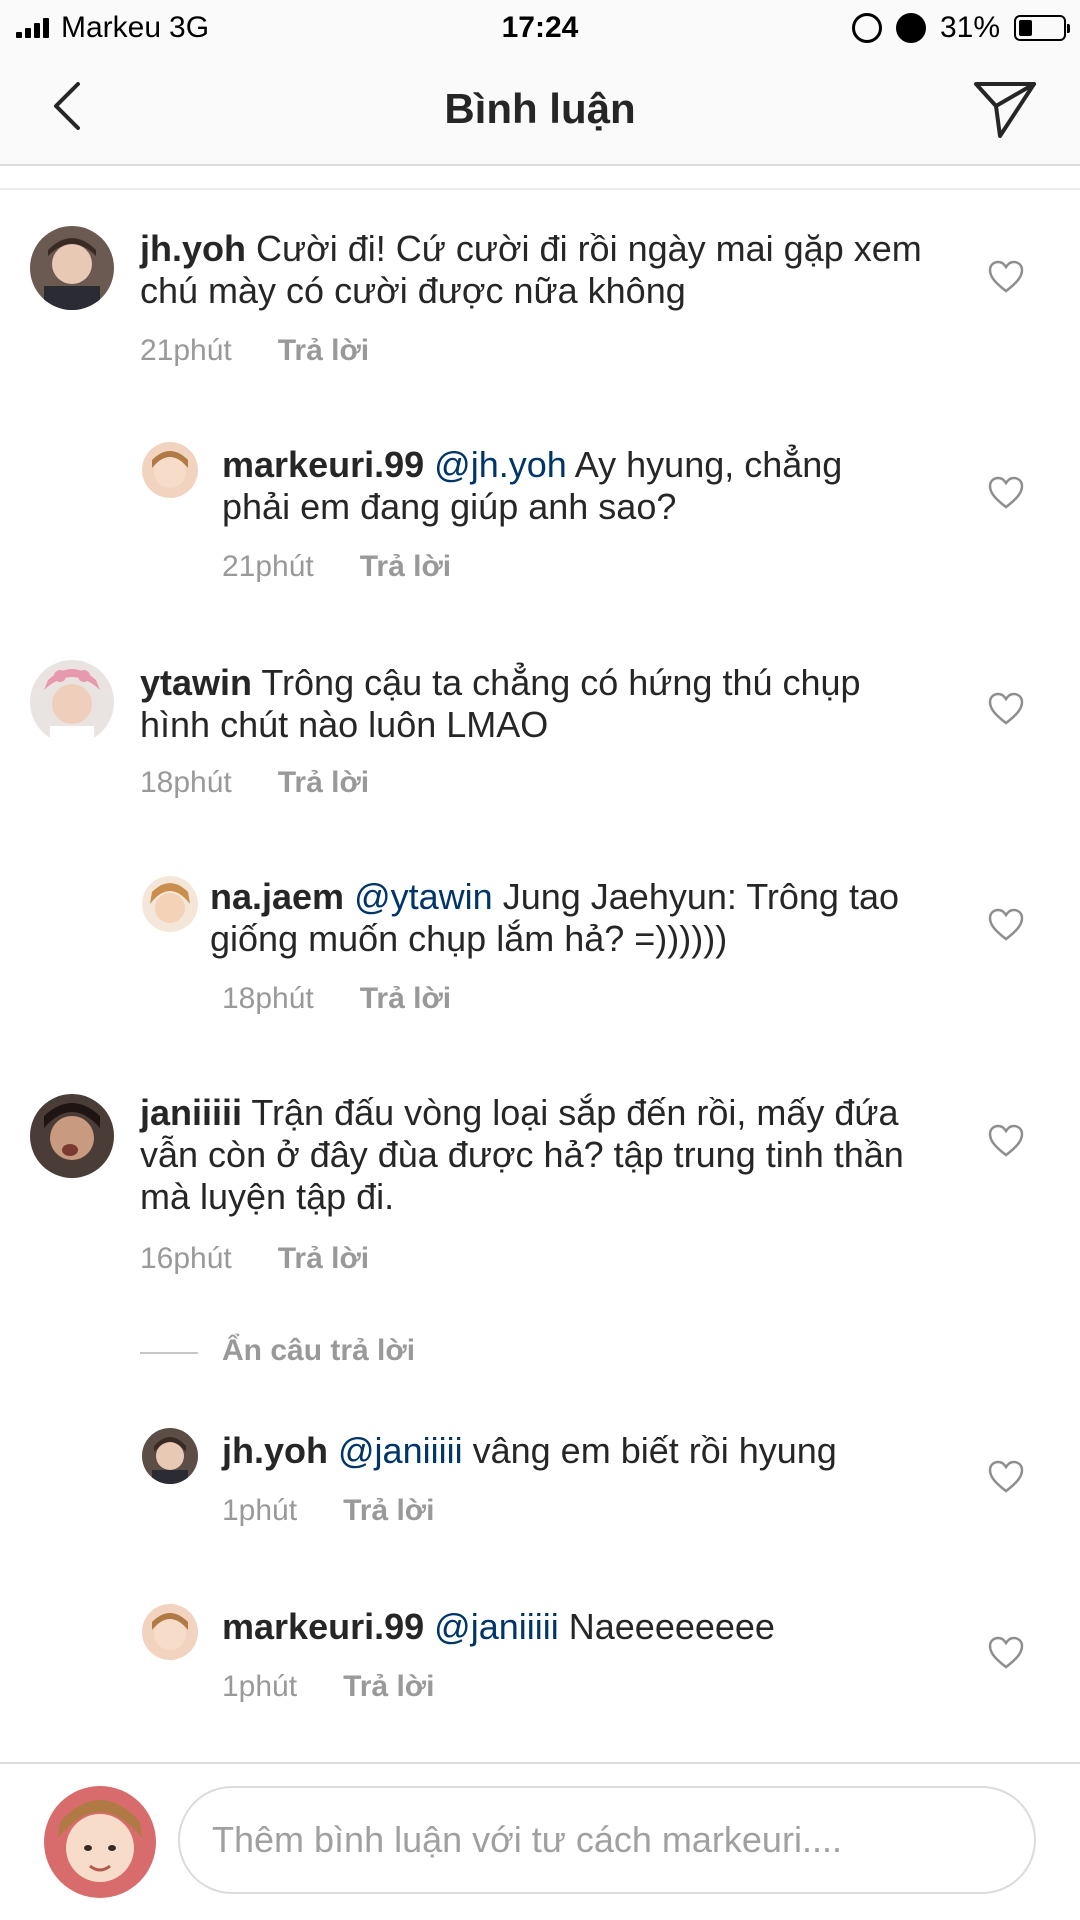 Image resolution: width=1080 pixels, height=1920 pixels. Describe the element at coordinates (1042, 28) in the screenshot. I see `battery-icon` at that location.